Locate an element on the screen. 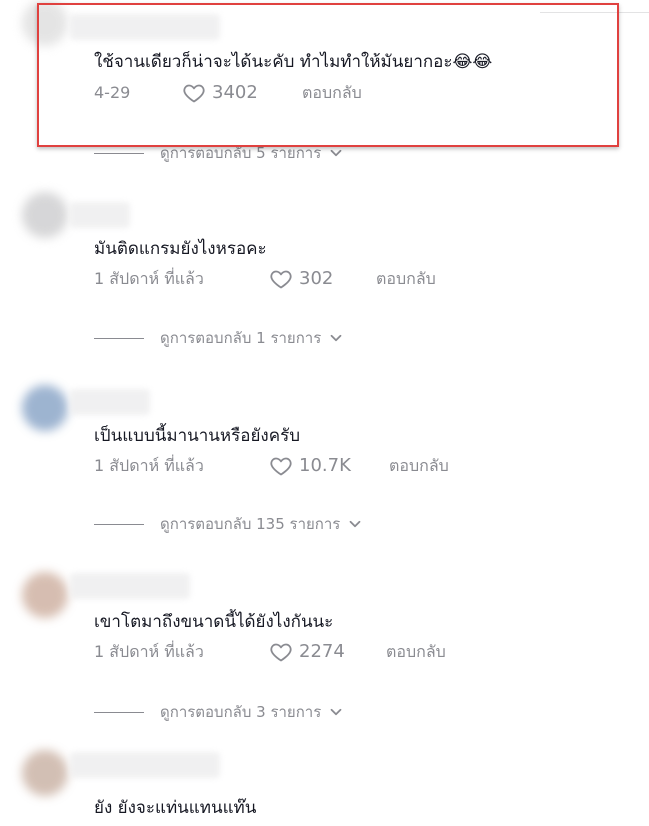  comment-date: 4-29 is located at coordinates (112, 92).